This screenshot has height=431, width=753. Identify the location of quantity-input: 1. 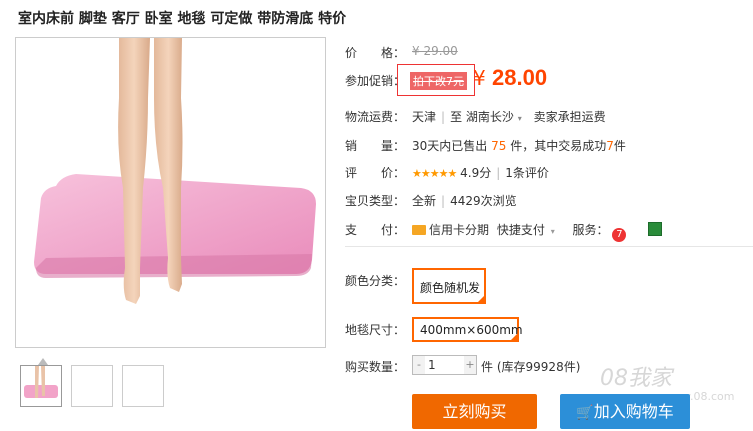
(432, 365).